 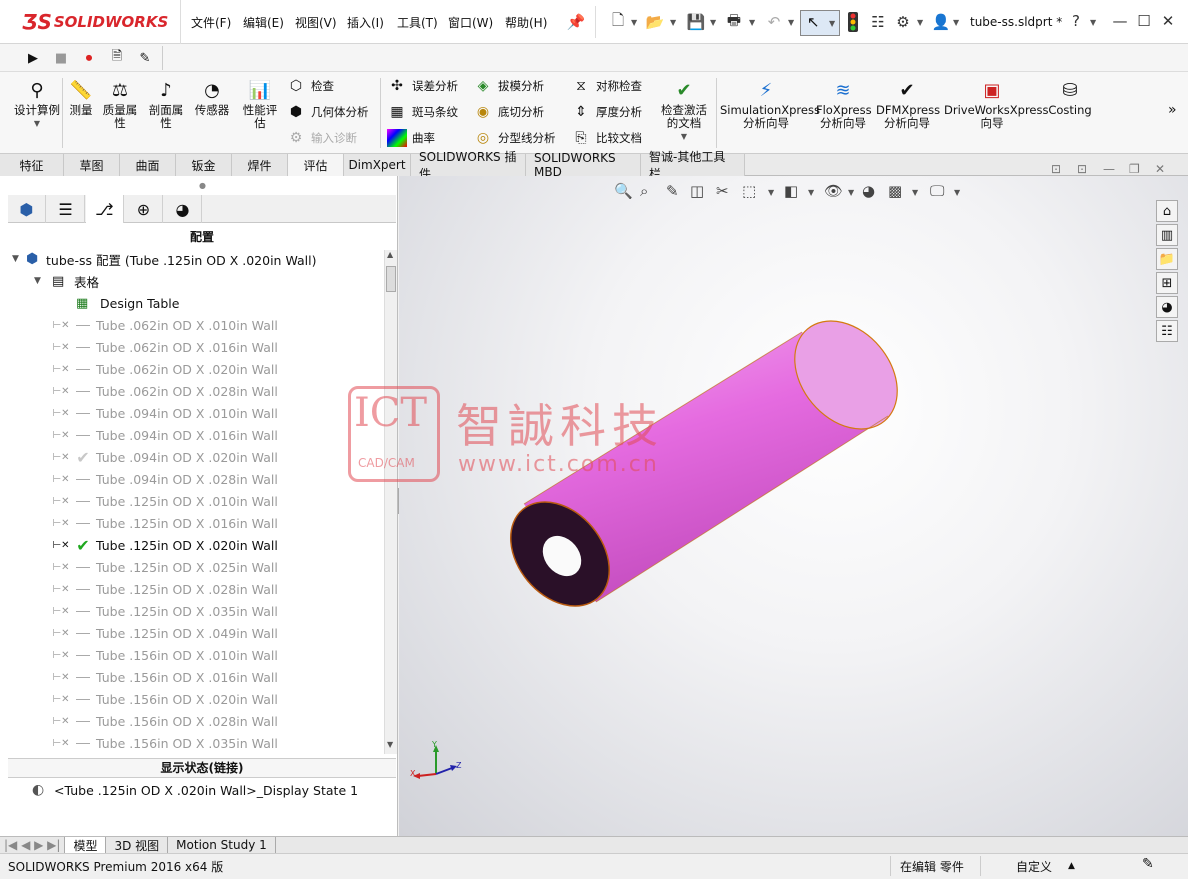 I want to click on configuration-item: ⊢✕ ✔ Tube .094in OD X .020in Wall, so click(x=164, y=457).